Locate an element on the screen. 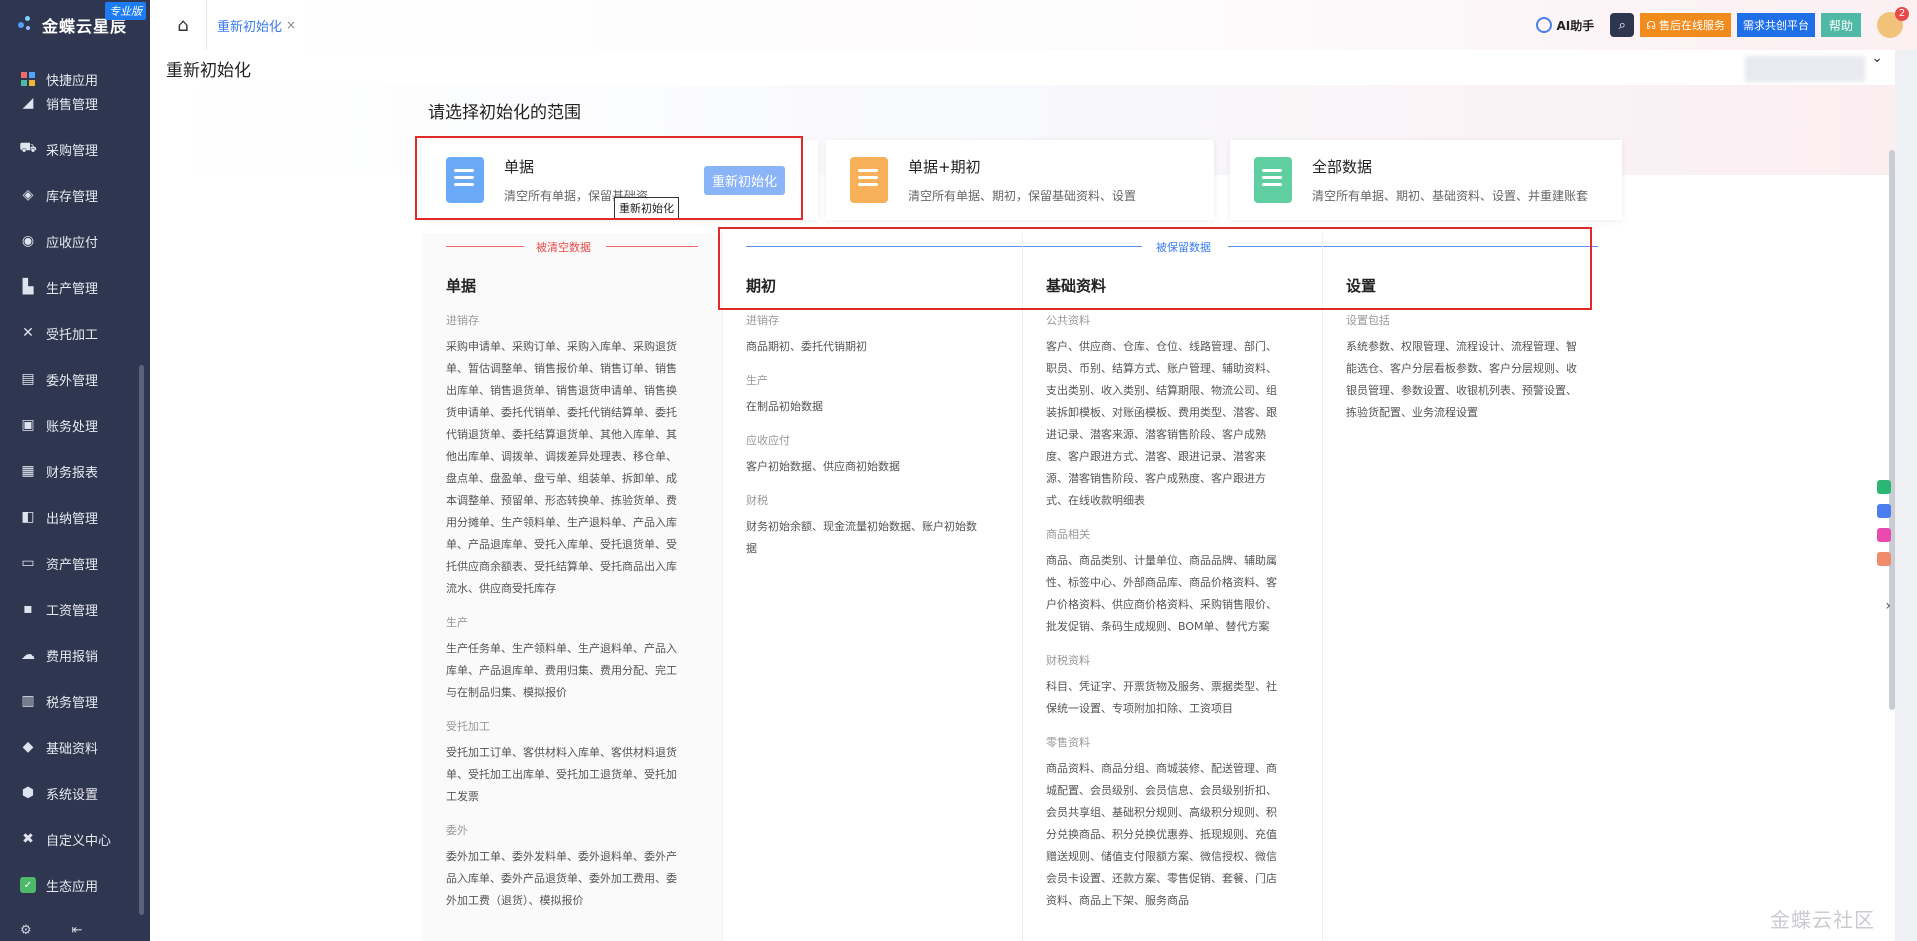  home-icon: ⌂ is located at coordinates (183, 25).